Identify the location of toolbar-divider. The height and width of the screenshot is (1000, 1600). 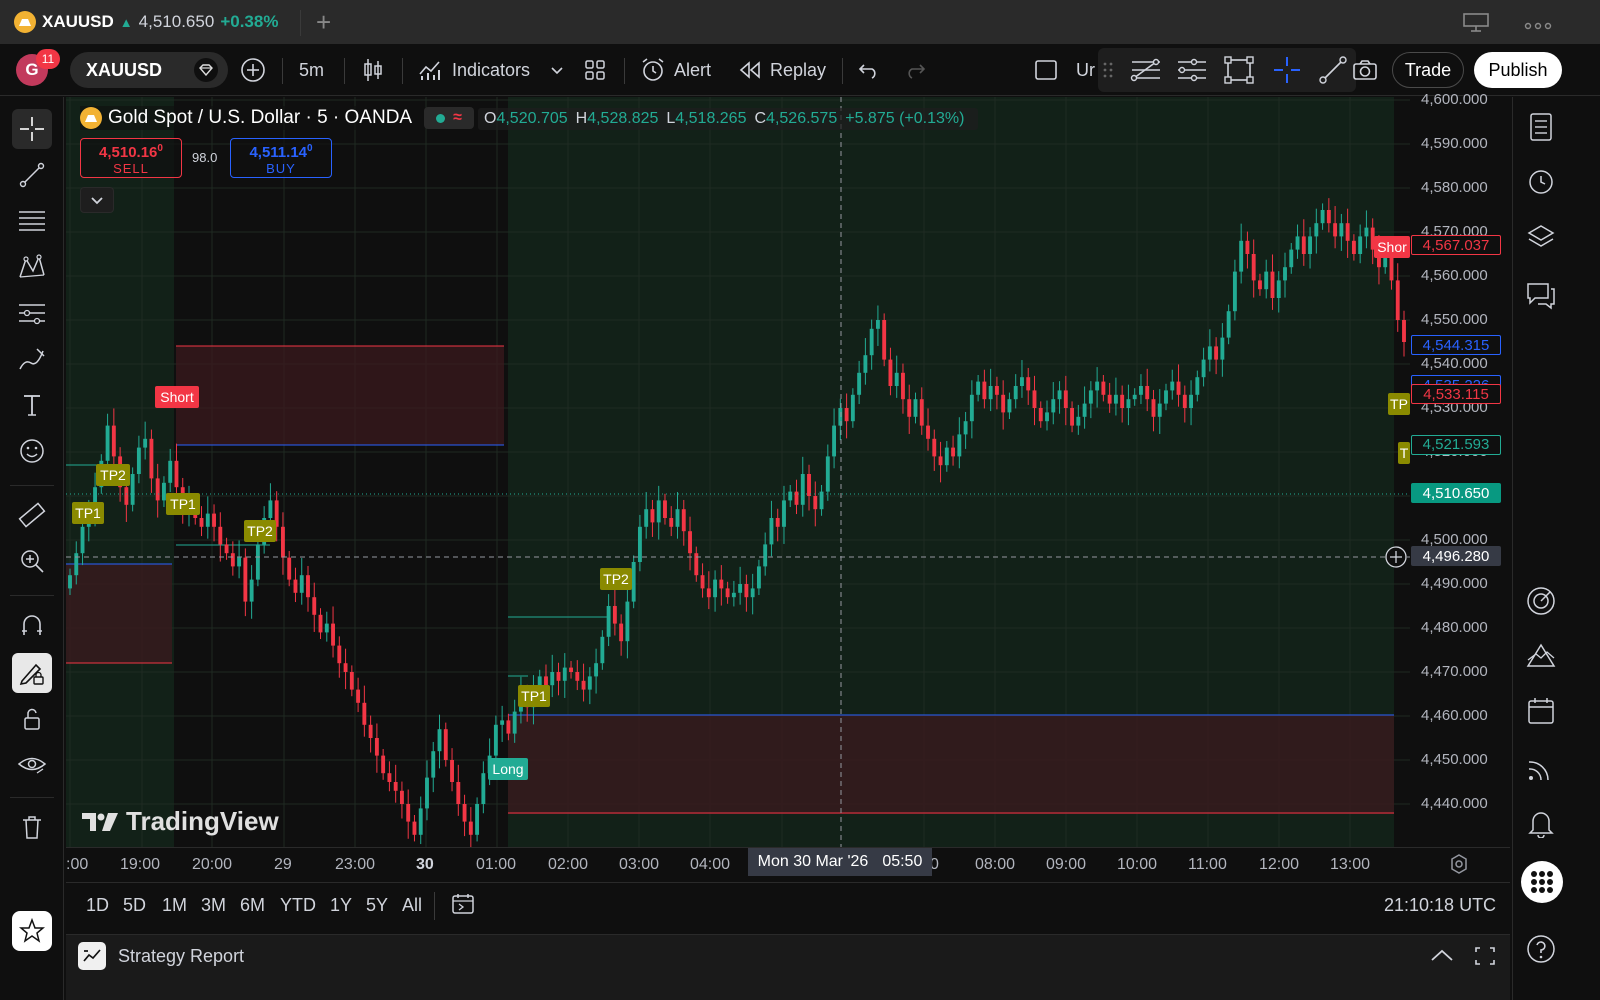
(282, 71).